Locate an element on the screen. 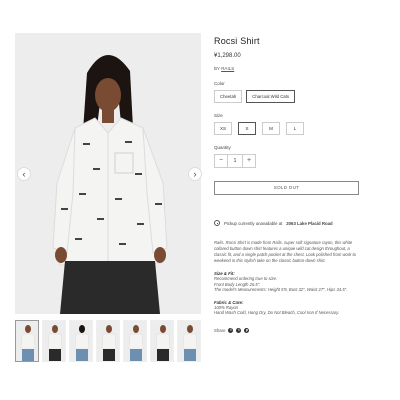  quantity-decrement-button: − is located at coordinates (221, 161).